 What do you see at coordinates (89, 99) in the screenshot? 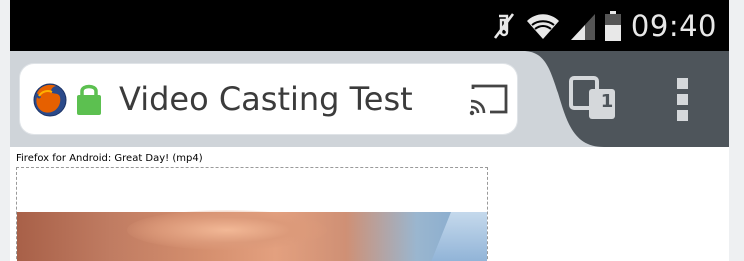
I see `lock-icon` at bounding box center [89, 99].